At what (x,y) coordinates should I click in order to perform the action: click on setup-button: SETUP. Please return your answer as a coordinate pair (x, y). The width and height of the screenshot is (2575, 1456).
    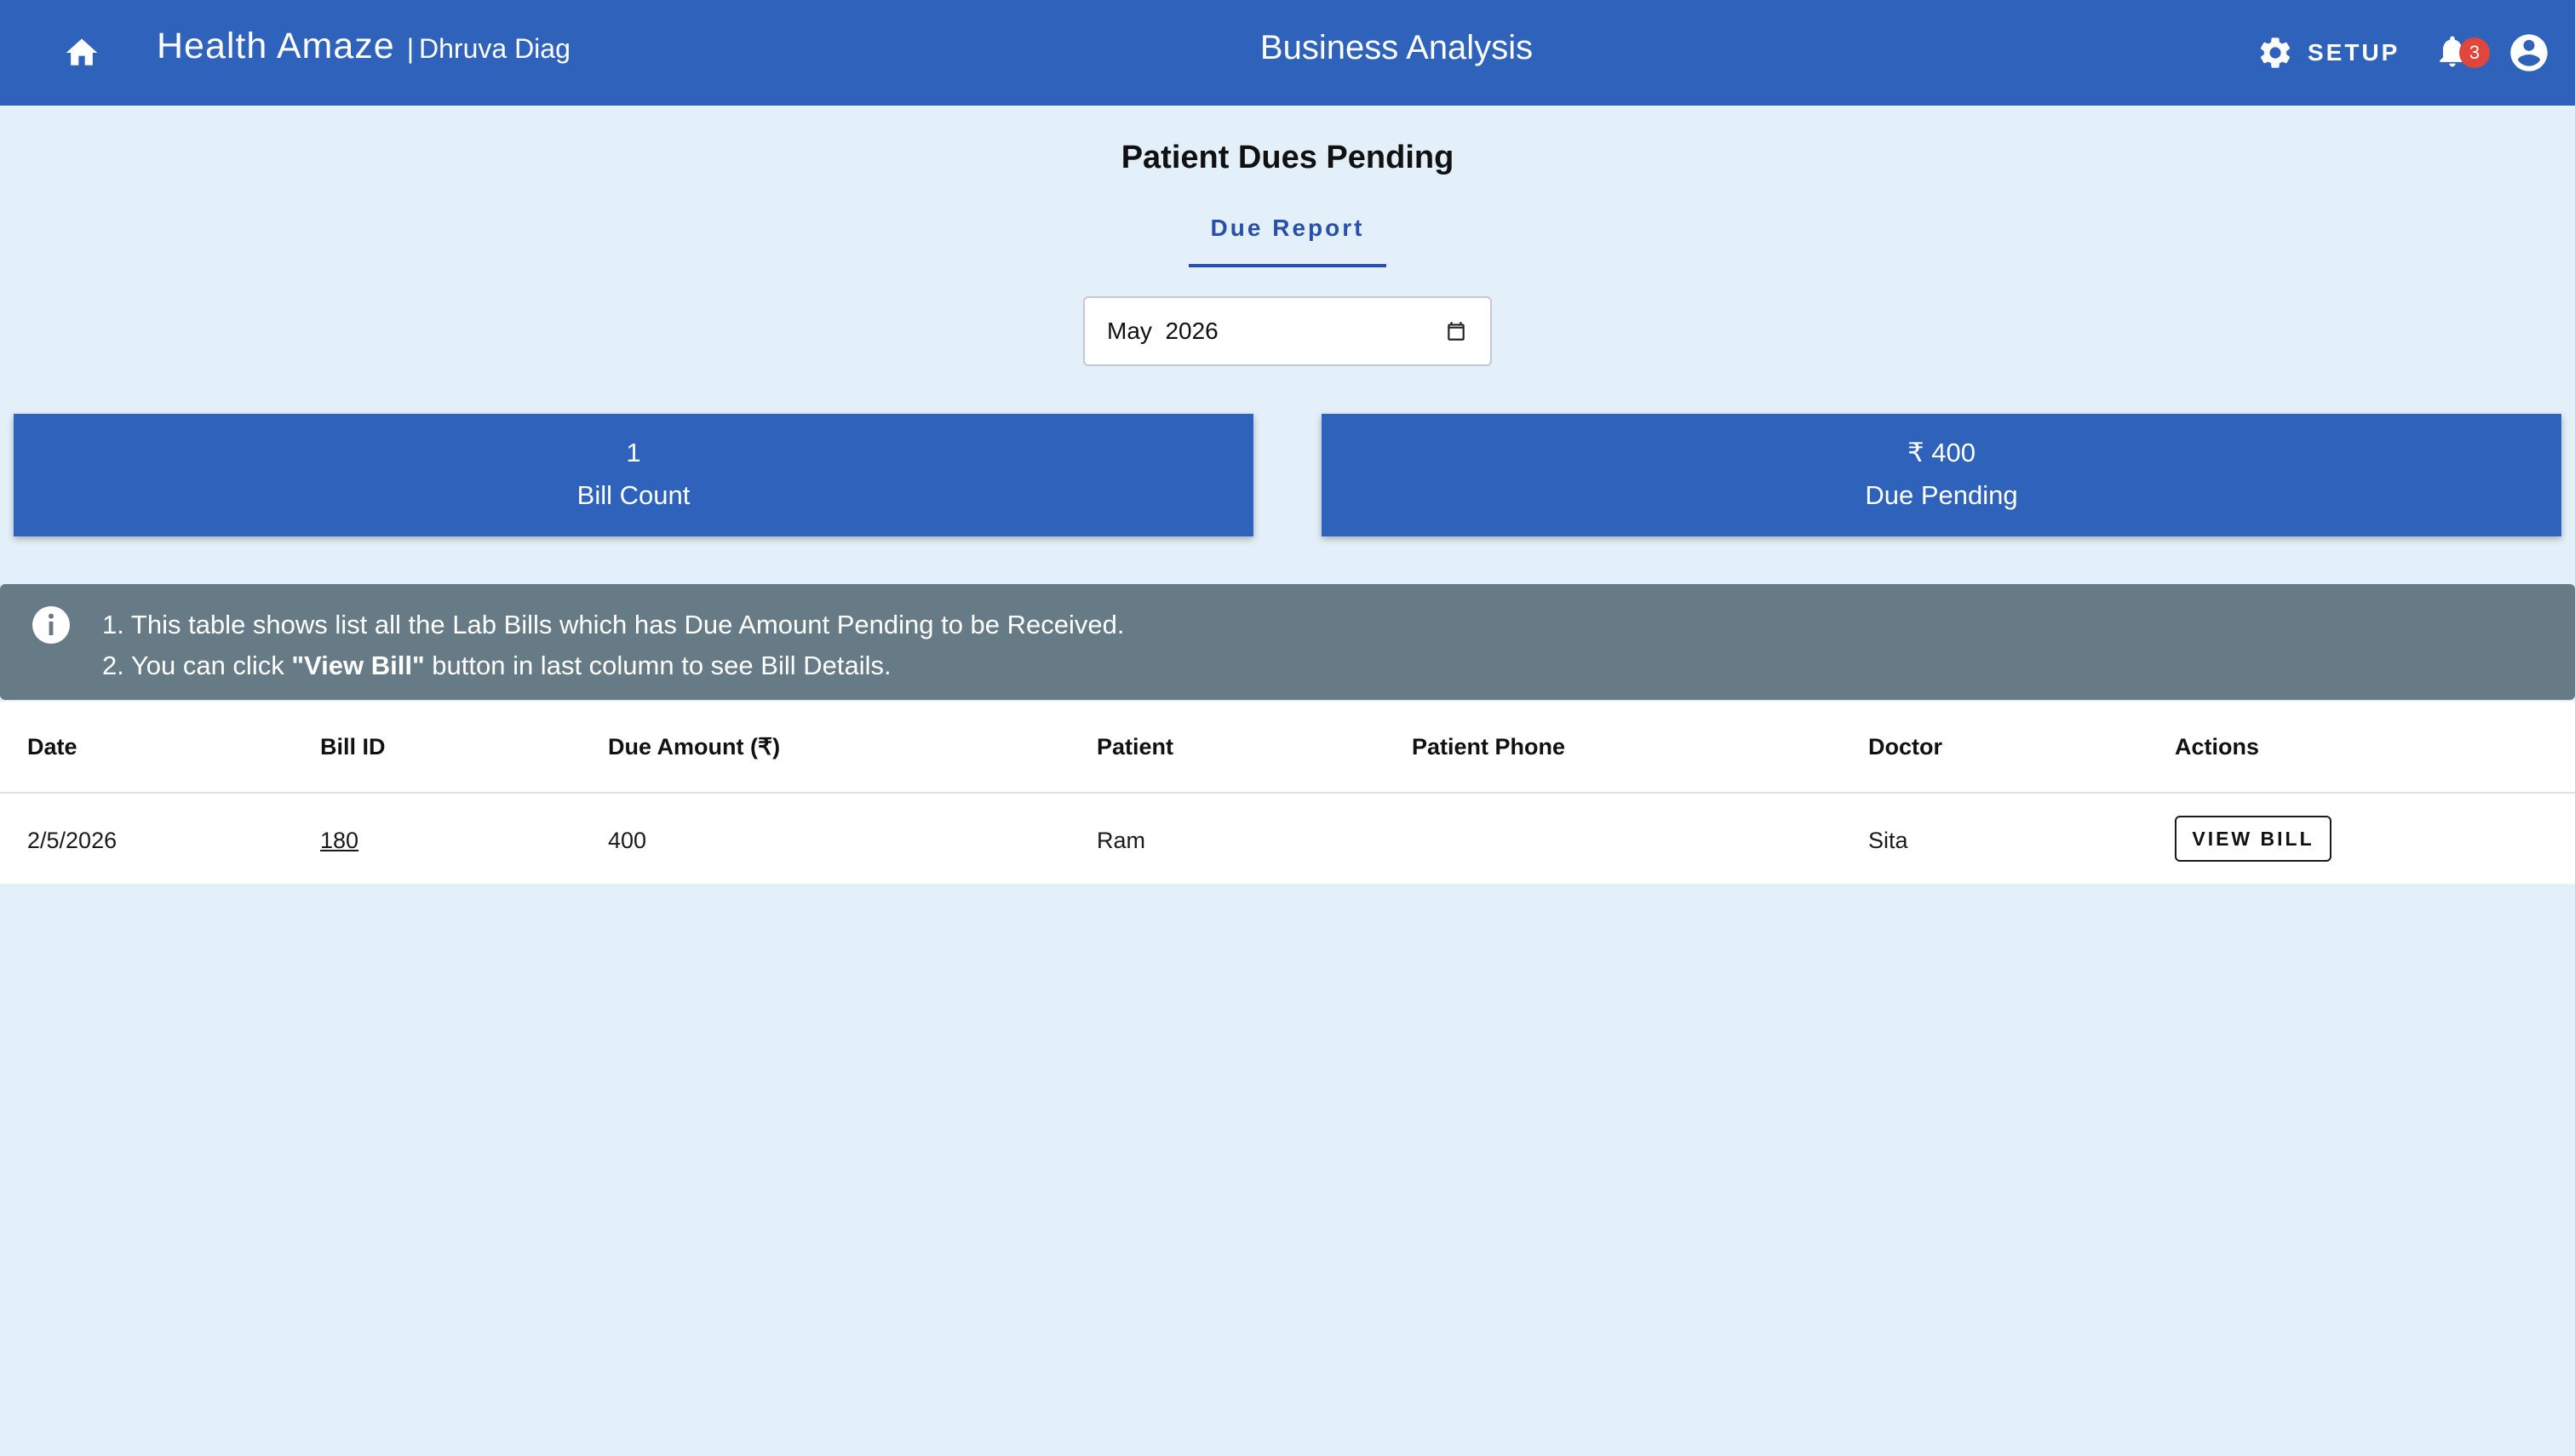
    Looking at the image, I should click on (2328, 53).